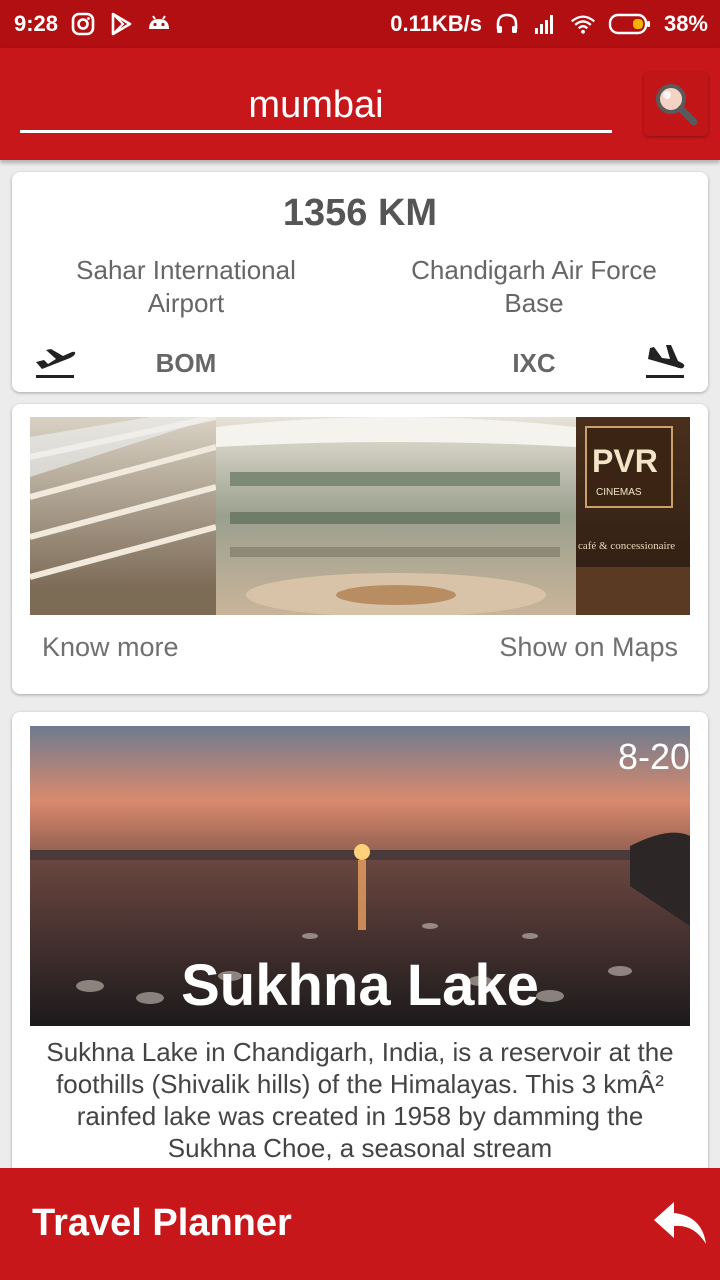 The height and width of the screenshot is (1280, 720). I want to click on reply-icon, so click(680, 1223).